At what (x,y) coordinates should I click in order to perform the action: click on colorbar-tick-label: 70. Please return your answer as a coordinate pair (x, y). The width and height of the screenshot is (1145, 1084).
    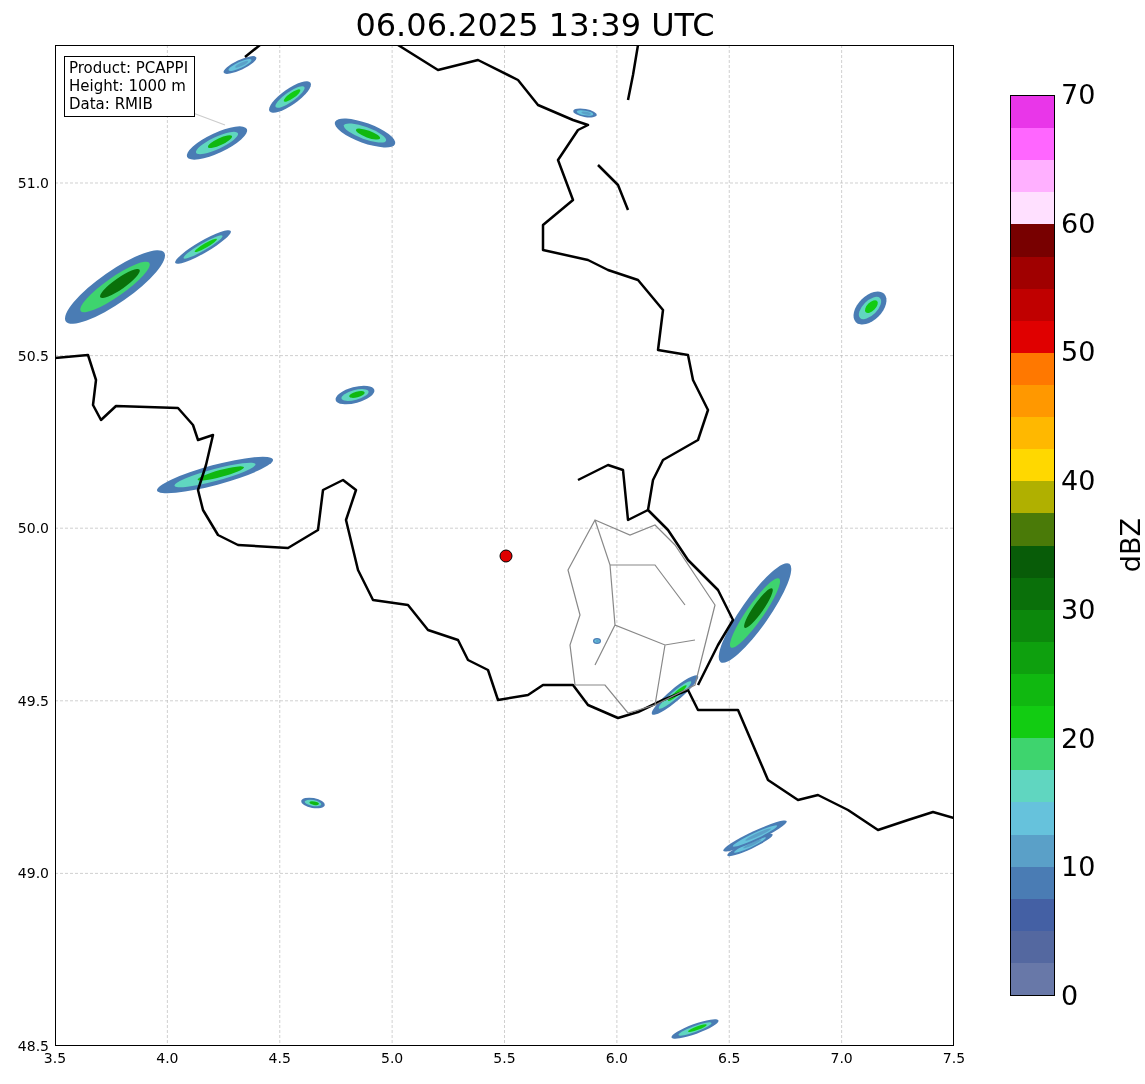
    Looking at the image, I should click on (1078, 95).